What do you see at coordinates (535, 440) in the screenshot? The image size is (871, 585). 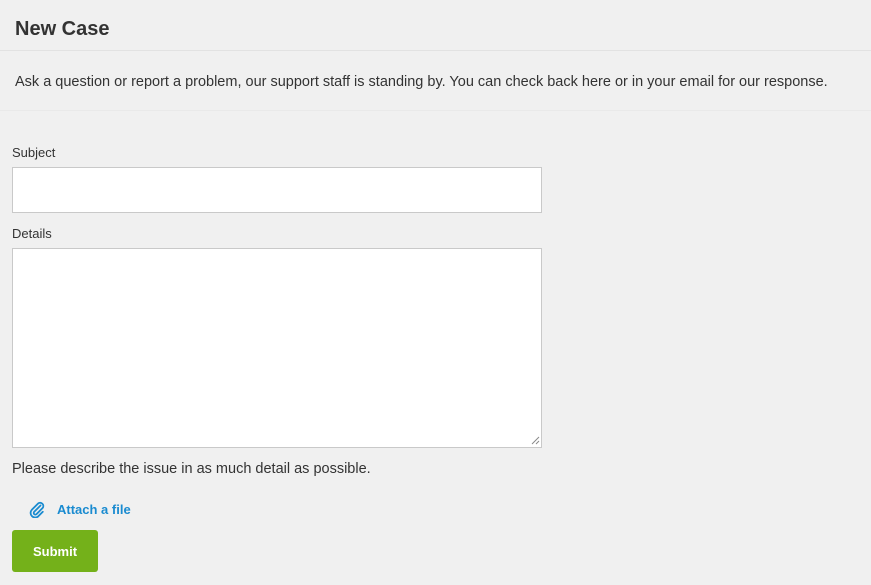 I see `resize-handle-icon` at bounding box center [535, 440].